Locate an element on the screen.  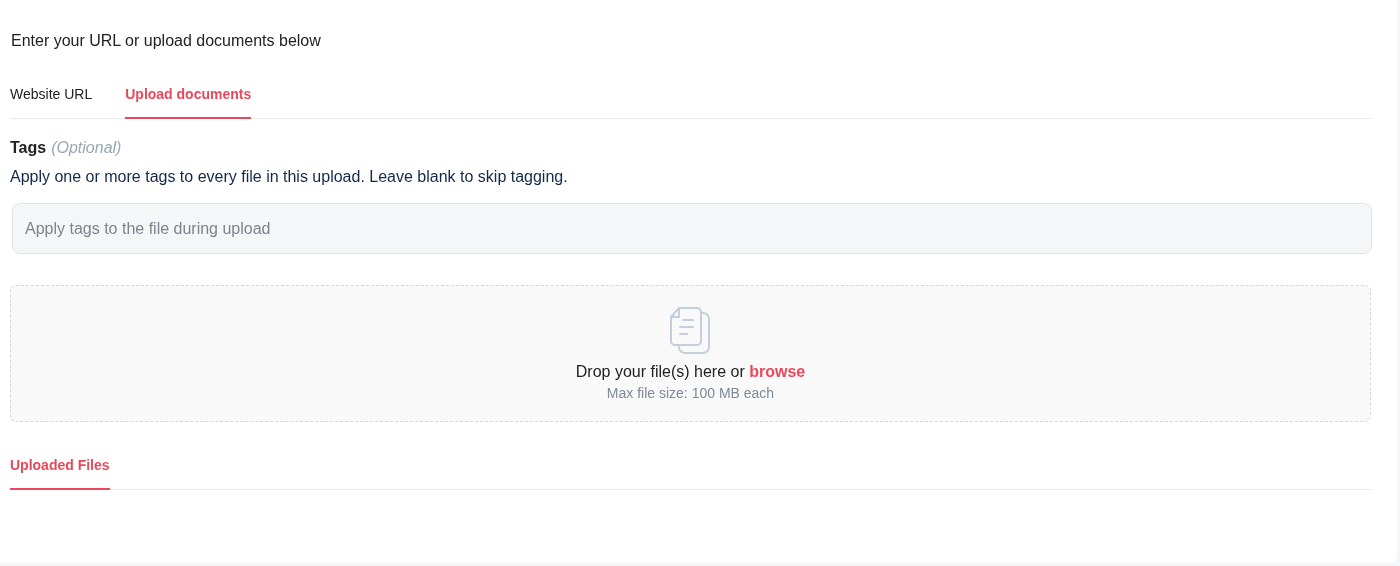
tab: Website URL is located at coordinates (51, 102).